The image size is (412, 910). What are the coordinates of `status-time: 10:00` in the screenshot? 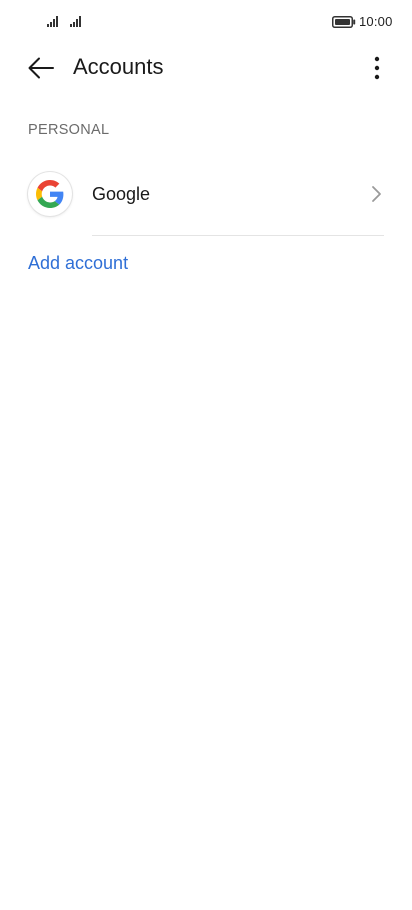 It's located at (376, 21).